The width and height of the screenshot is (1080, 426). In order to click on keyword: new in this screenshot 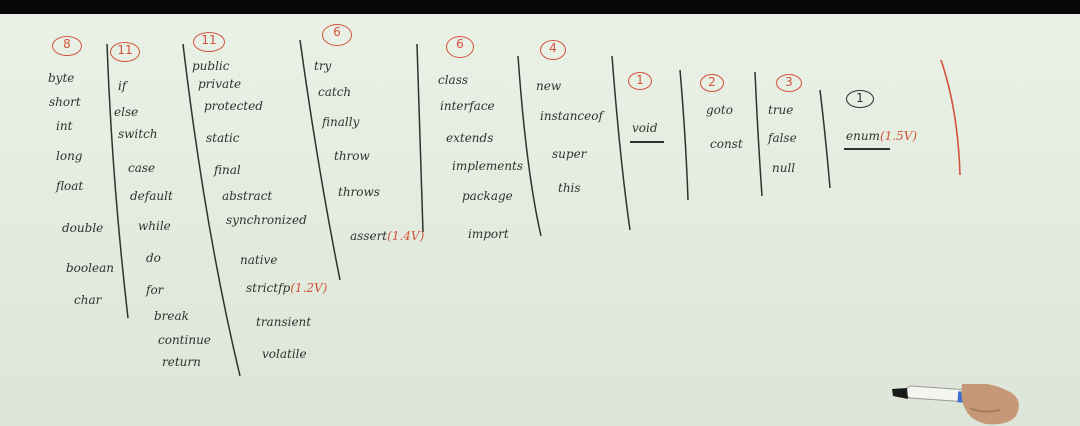, I will do `click(549, 86)`.